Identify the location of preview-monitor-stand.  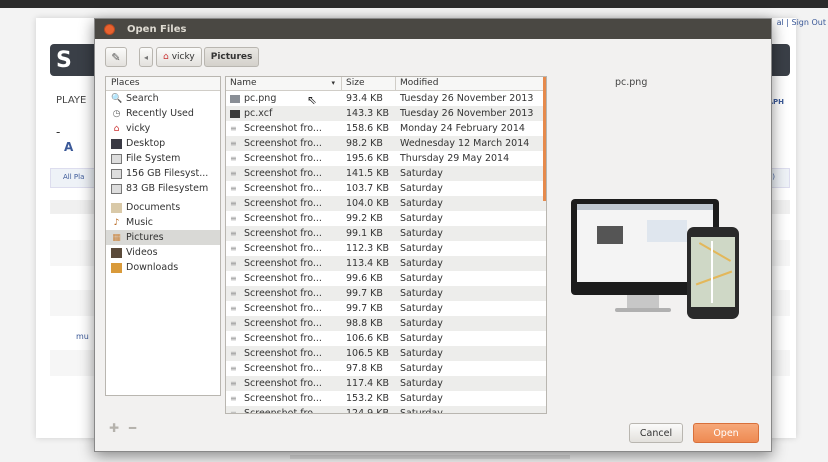
(643, 302).